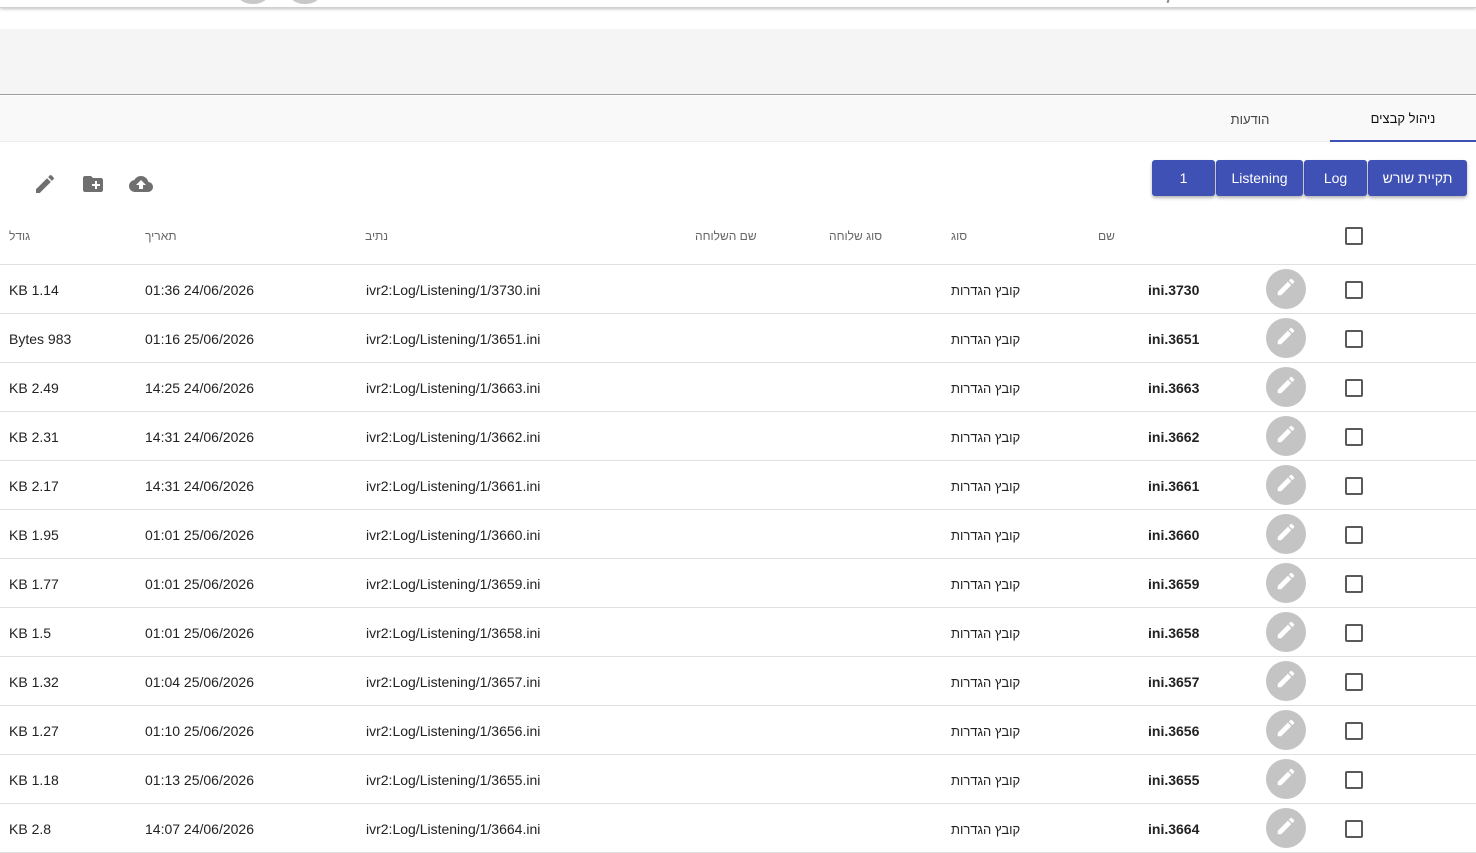  What do you see at coordinates (1354, 236) in the screenshot?
I see `select-all-checkbox` at bounding box center [1354, 236].